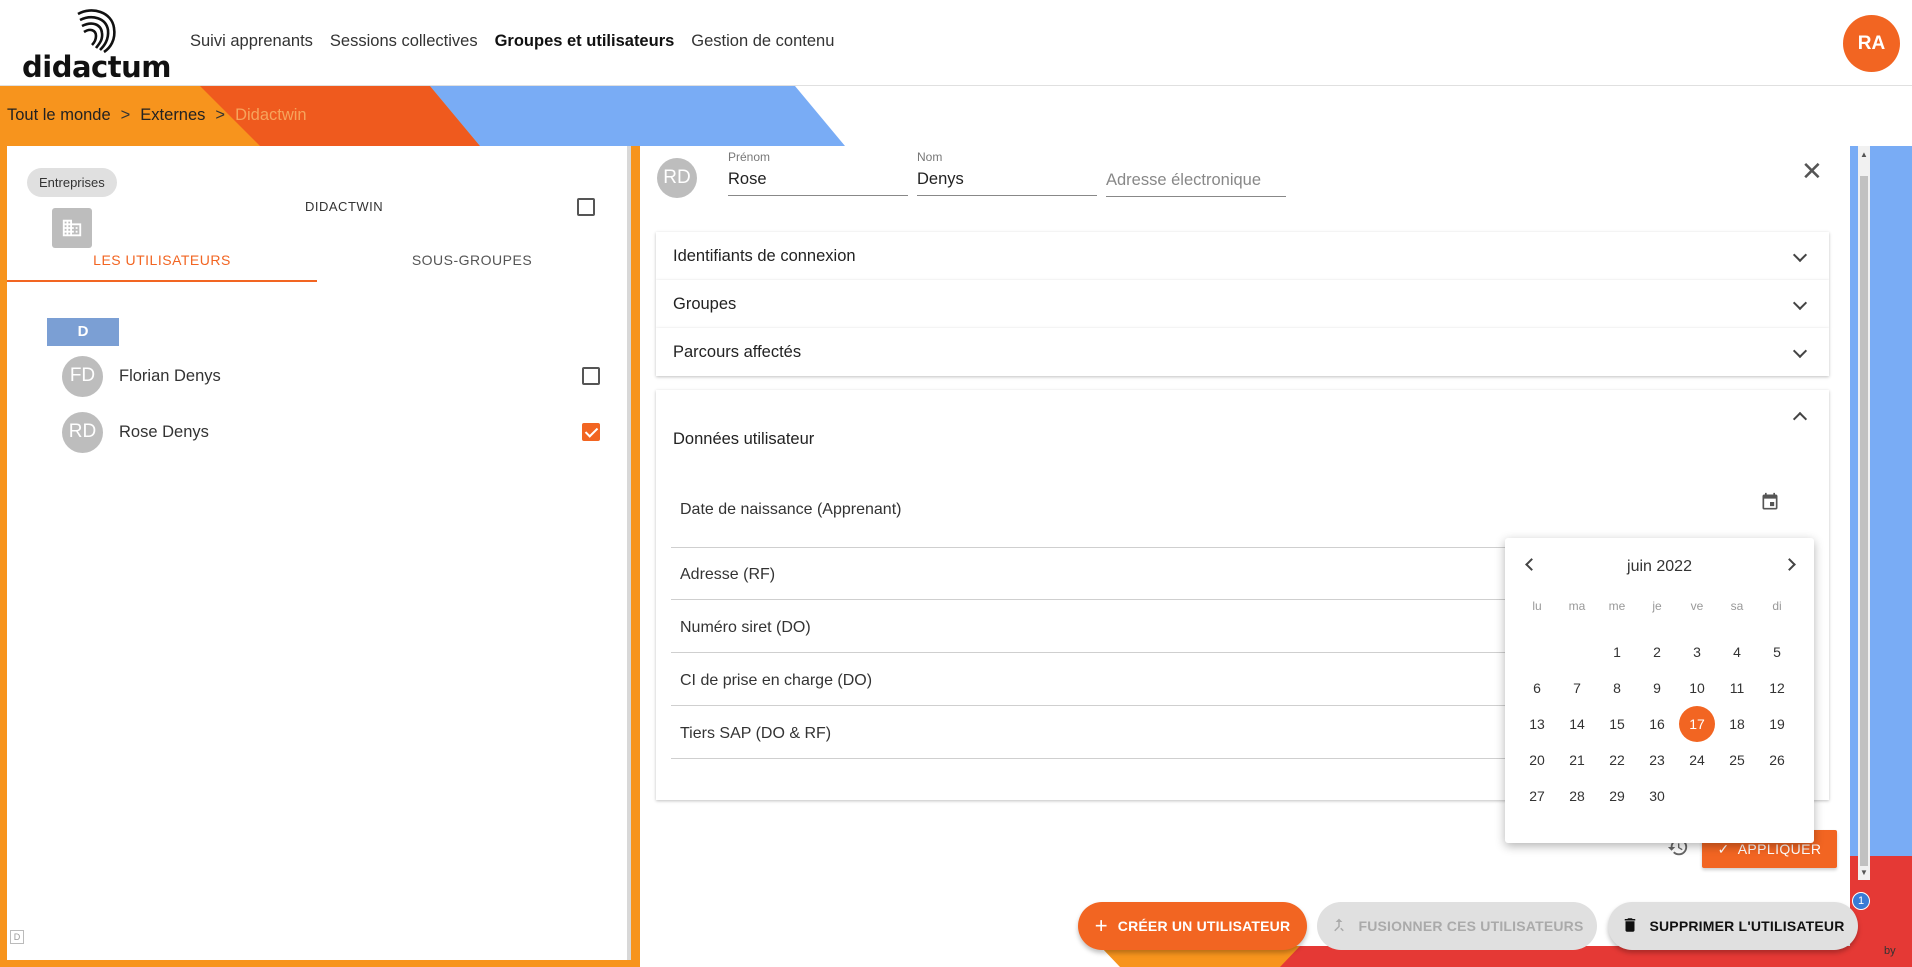 This screenshot has width=1912, height=967. What do you see at coordinates (1617, 606) in the screenshot?
I see `weekday-label: me` at bounding box center [1617, 606].